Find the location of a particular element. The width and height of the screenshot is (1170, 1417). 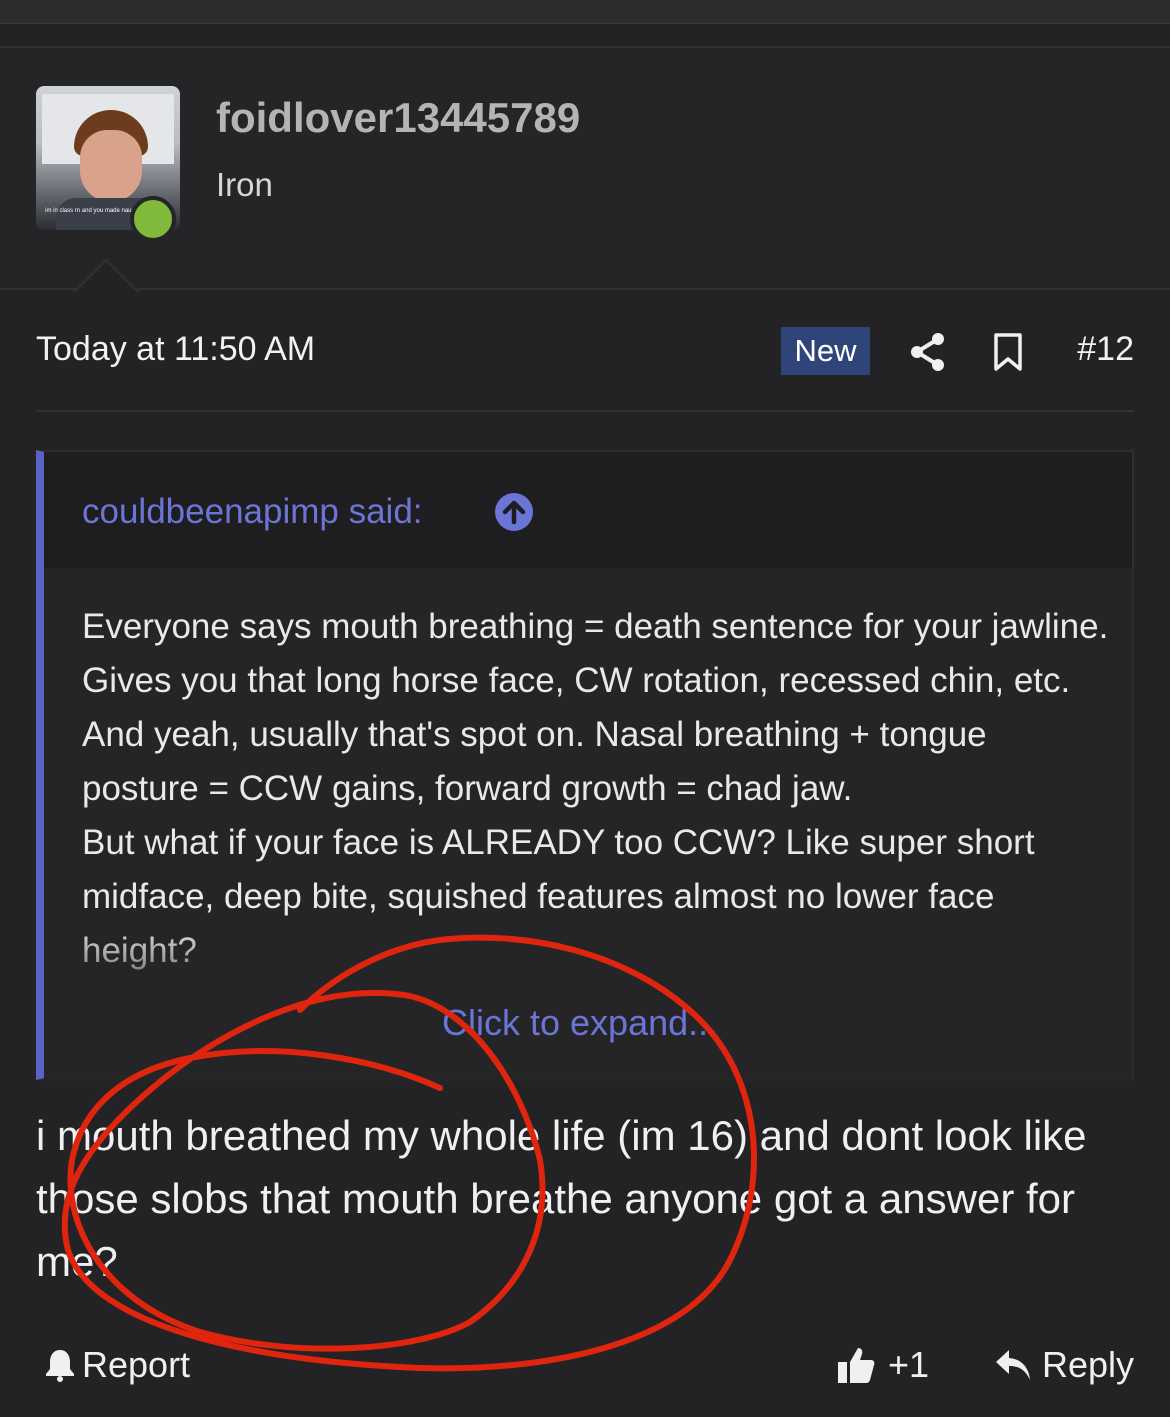

share-icon is located at coordinates (928, 352).